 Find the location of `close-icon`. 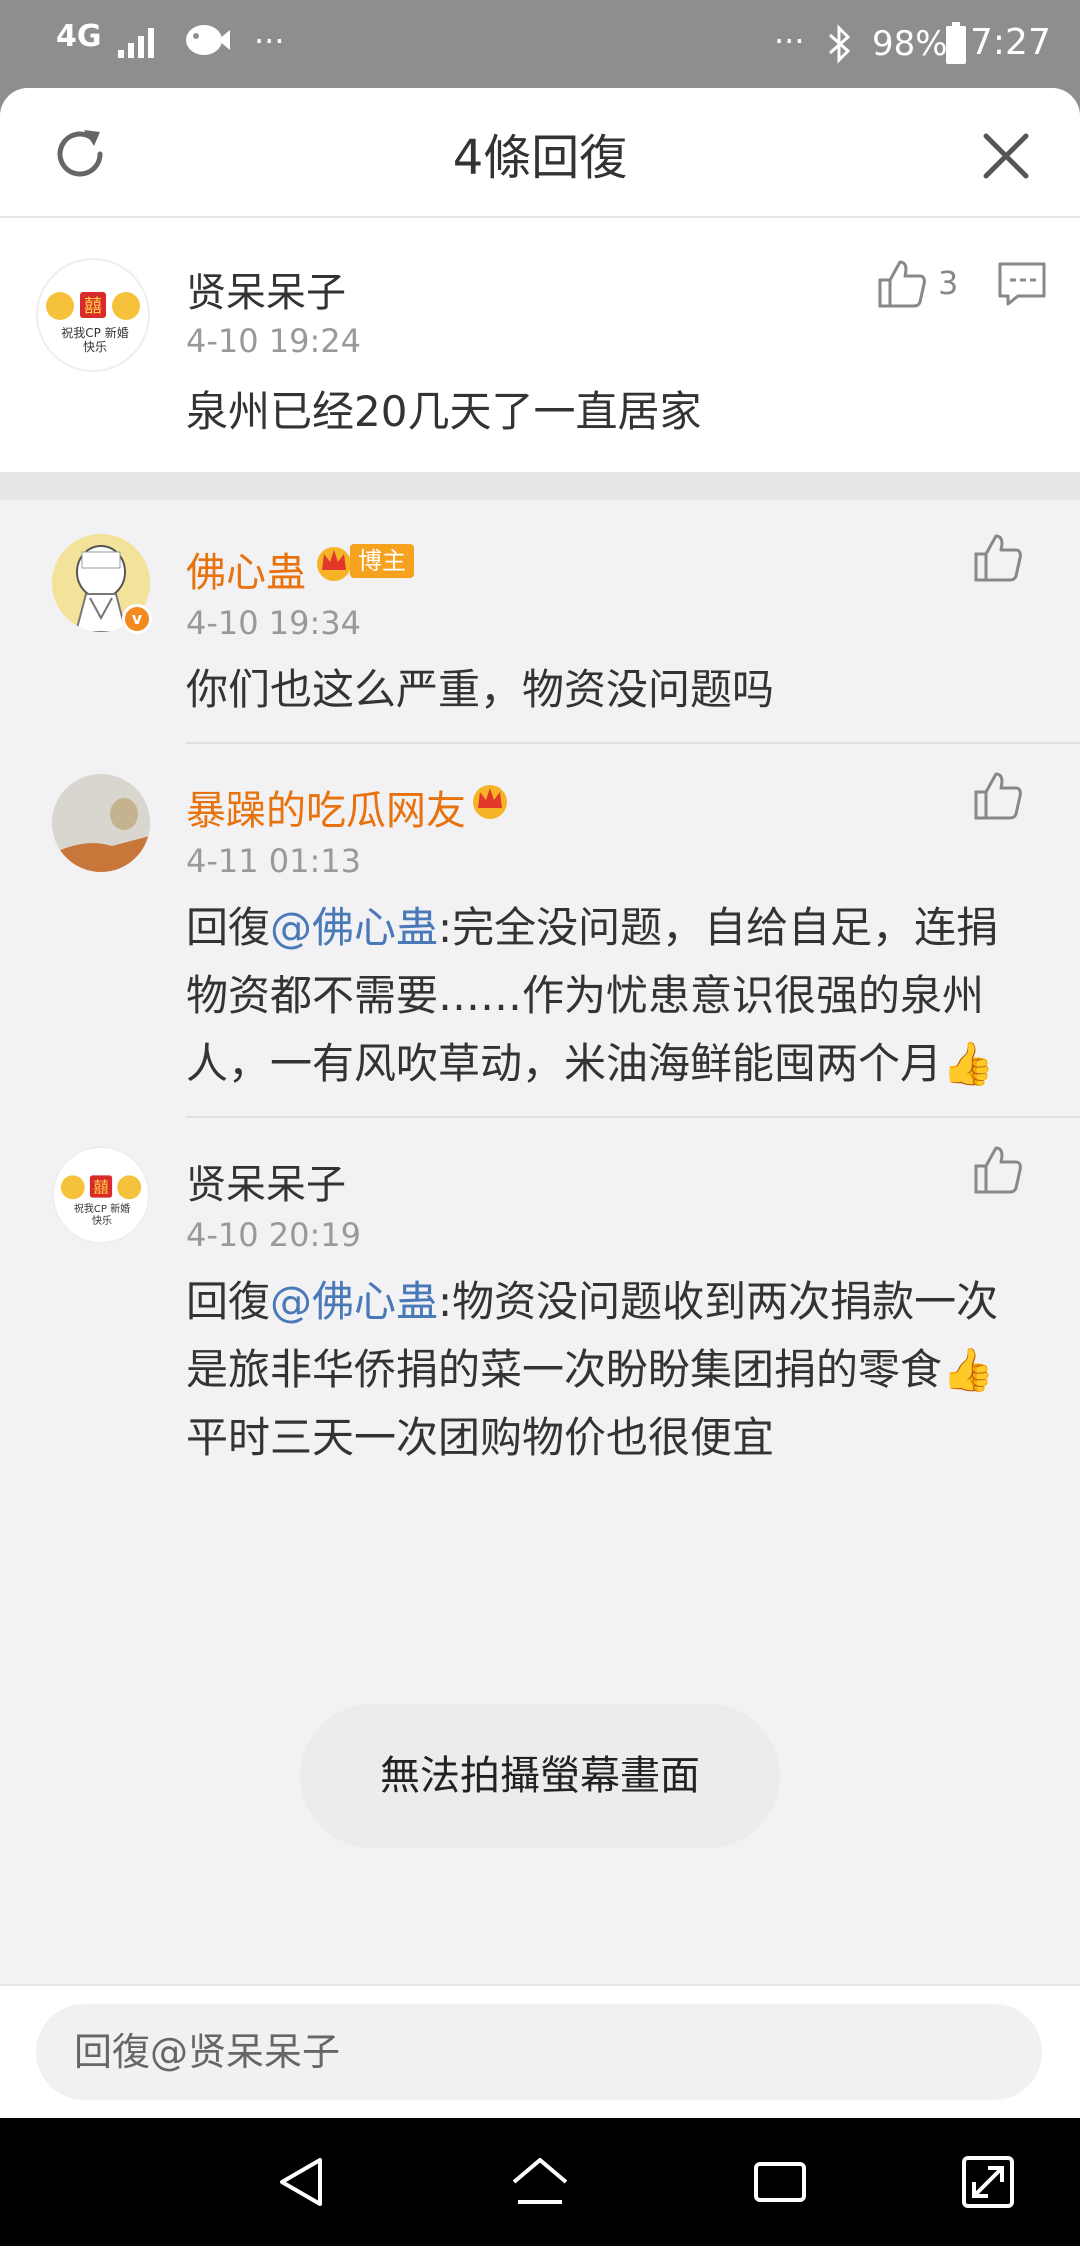

close-icon is located at coordinates (1006, 156).